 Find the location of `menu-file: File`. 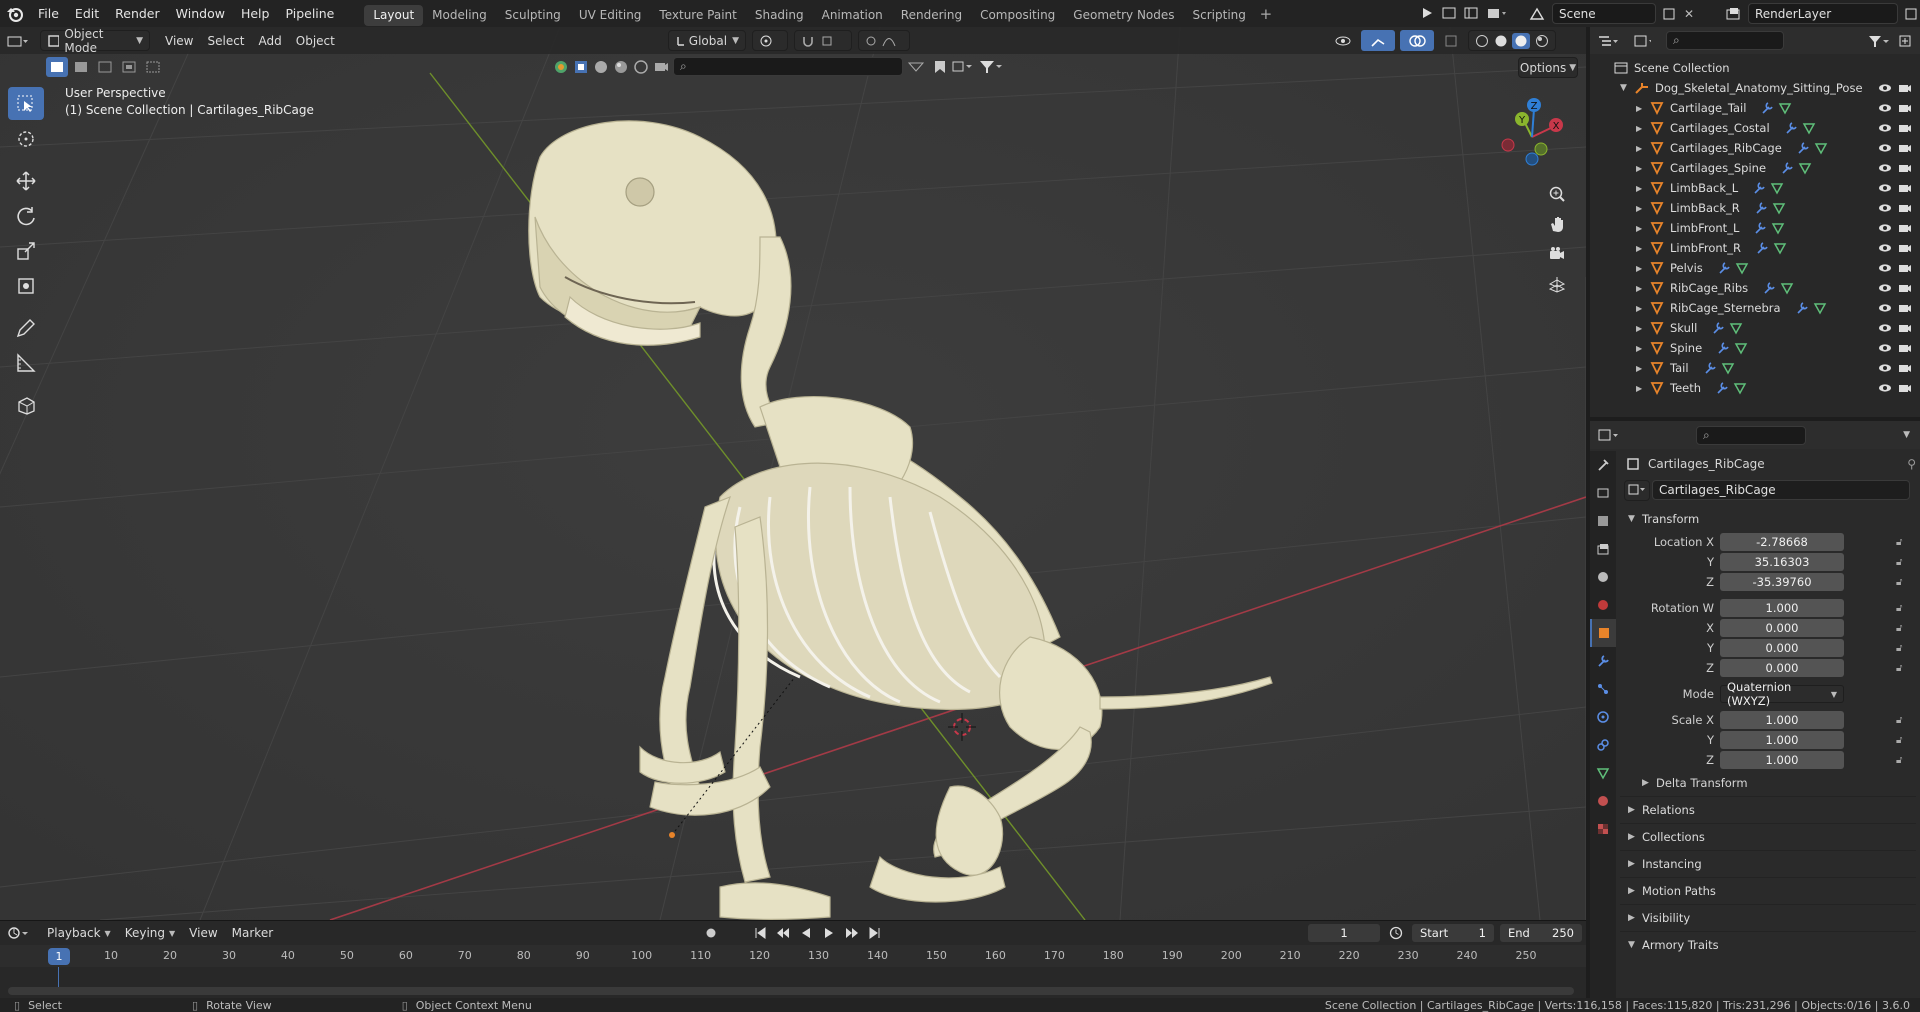

menu-file: File is located at coordinates (48, 13).